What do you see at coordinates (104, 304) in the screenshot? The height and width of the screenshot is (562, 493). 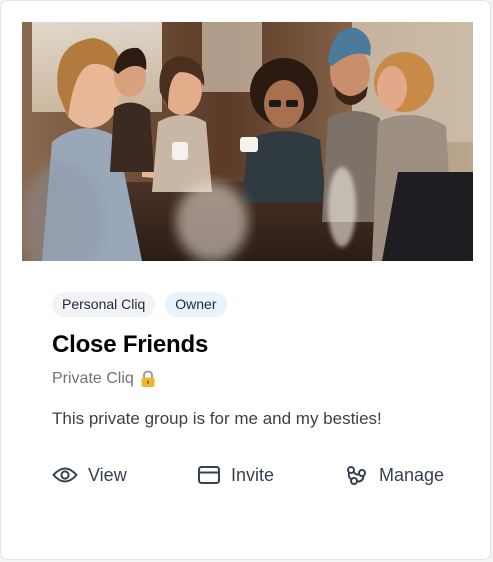 I see `tag-personal-cliq: Personal Cliq` at bounding box center [104, 304].